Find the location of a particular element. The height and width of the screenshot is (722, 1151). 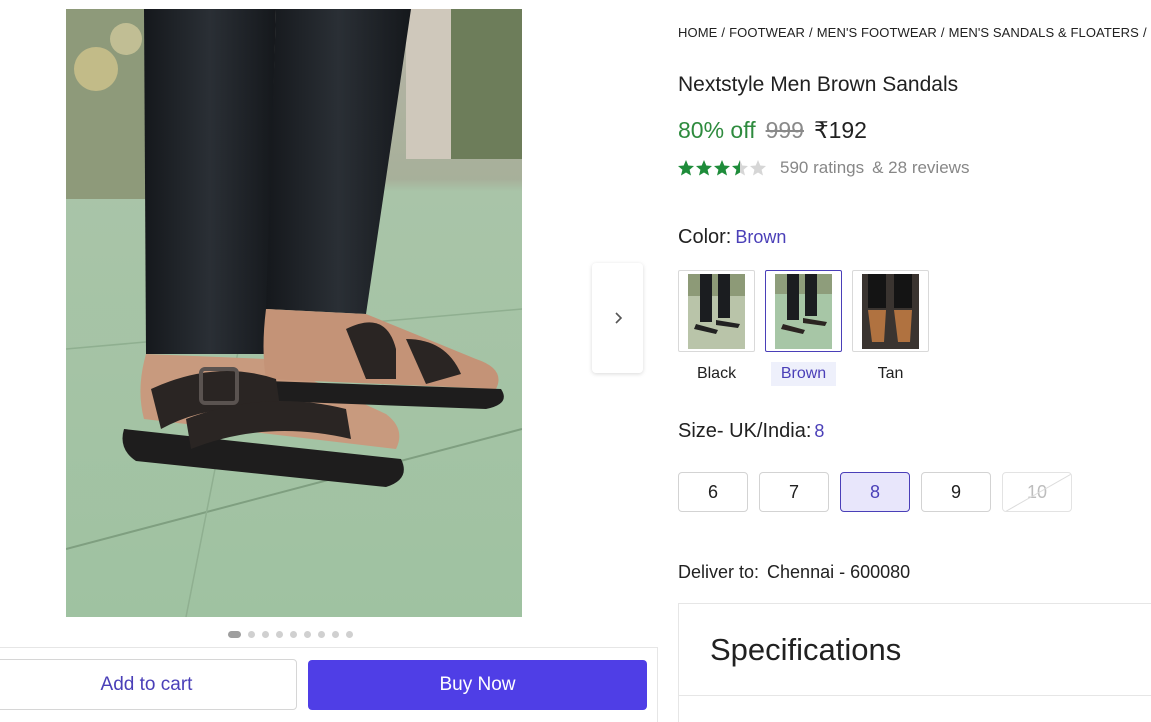

original-price: 999 is located at coordinates (784, 130).